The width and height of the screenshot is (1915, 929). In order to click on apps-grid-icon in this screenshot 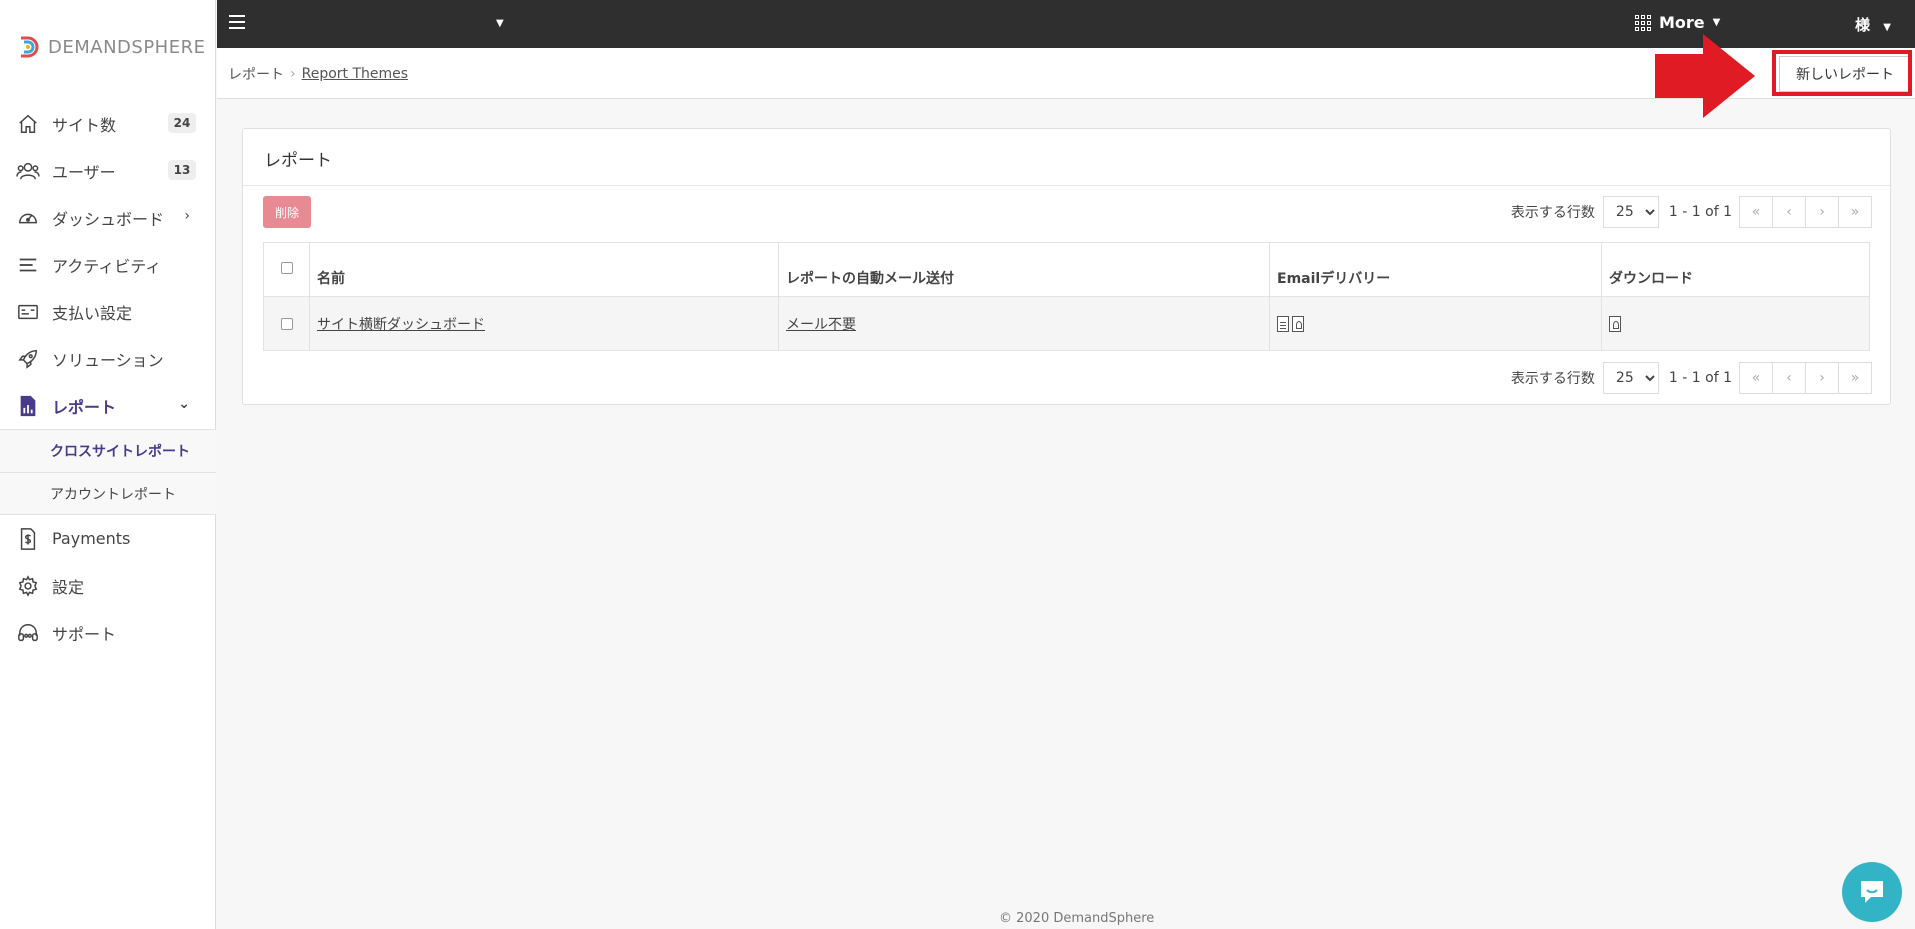, I will do `click(1643, 22)`.